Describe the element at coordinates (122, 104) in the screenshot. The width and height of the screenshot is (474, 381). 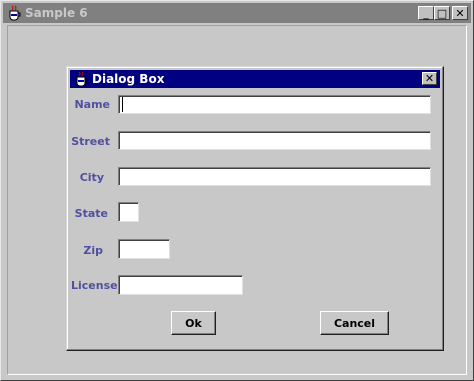
I see `text-caret` at that location.